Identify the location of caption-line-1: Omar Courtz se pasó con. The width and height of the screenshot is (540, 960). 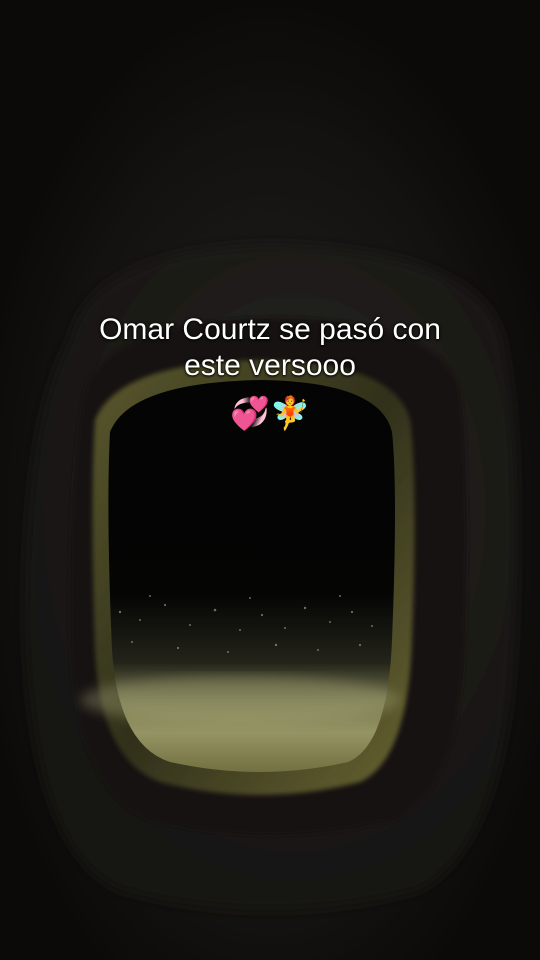
(270, 329).